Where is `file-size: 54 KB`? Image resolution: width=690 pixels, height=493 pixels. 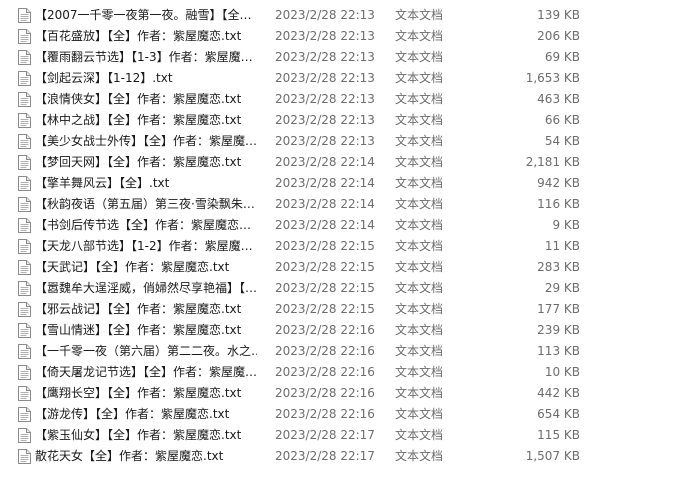 file-size: 54 KB is located at coordinates (562, 141).